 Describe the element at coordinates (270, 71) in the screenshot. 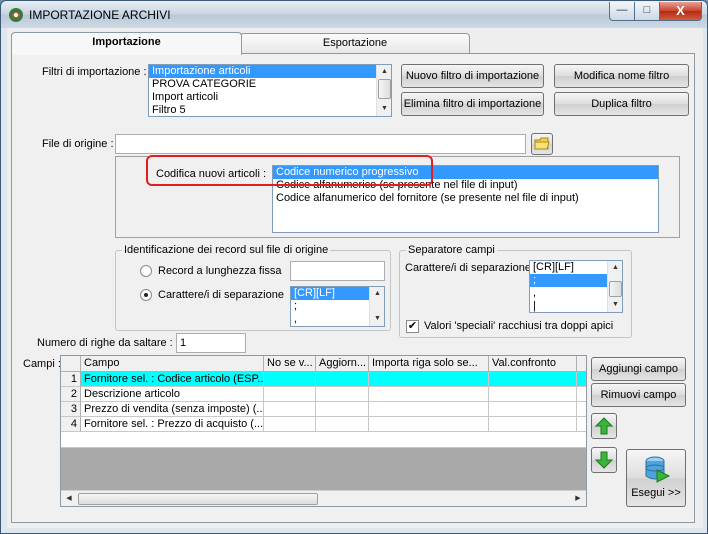

I see `list-item: Importazione articoli` at that location.